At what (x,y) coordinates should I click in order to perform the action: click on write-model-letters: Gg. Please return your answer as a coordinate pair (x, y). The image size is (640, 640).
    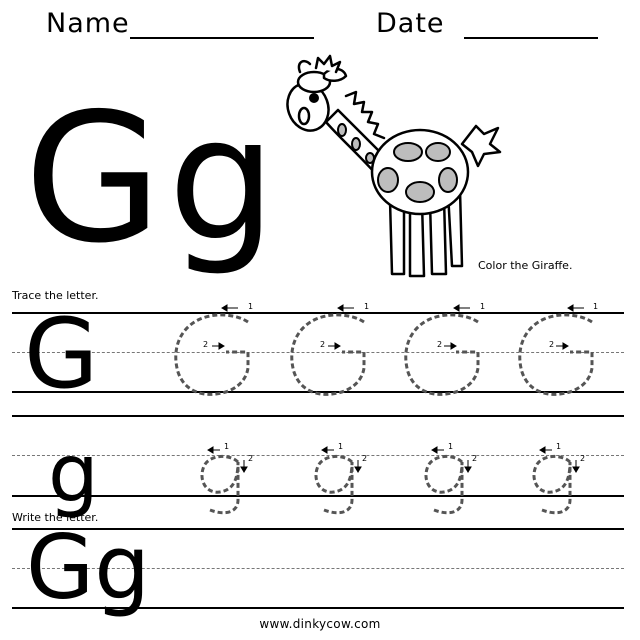
    Looking at the image, I should click on (88, 567).